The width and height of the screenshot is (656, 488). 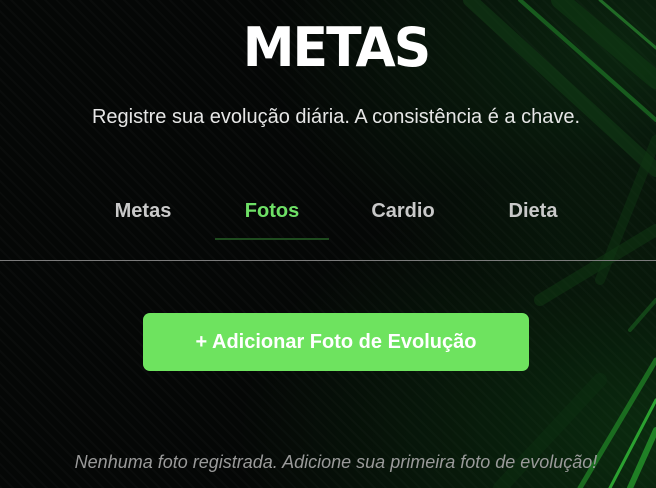 What do you see at coordinates (328, 260) in the screenshot?
I see `tab-divider` at bounding box center [328, 260].